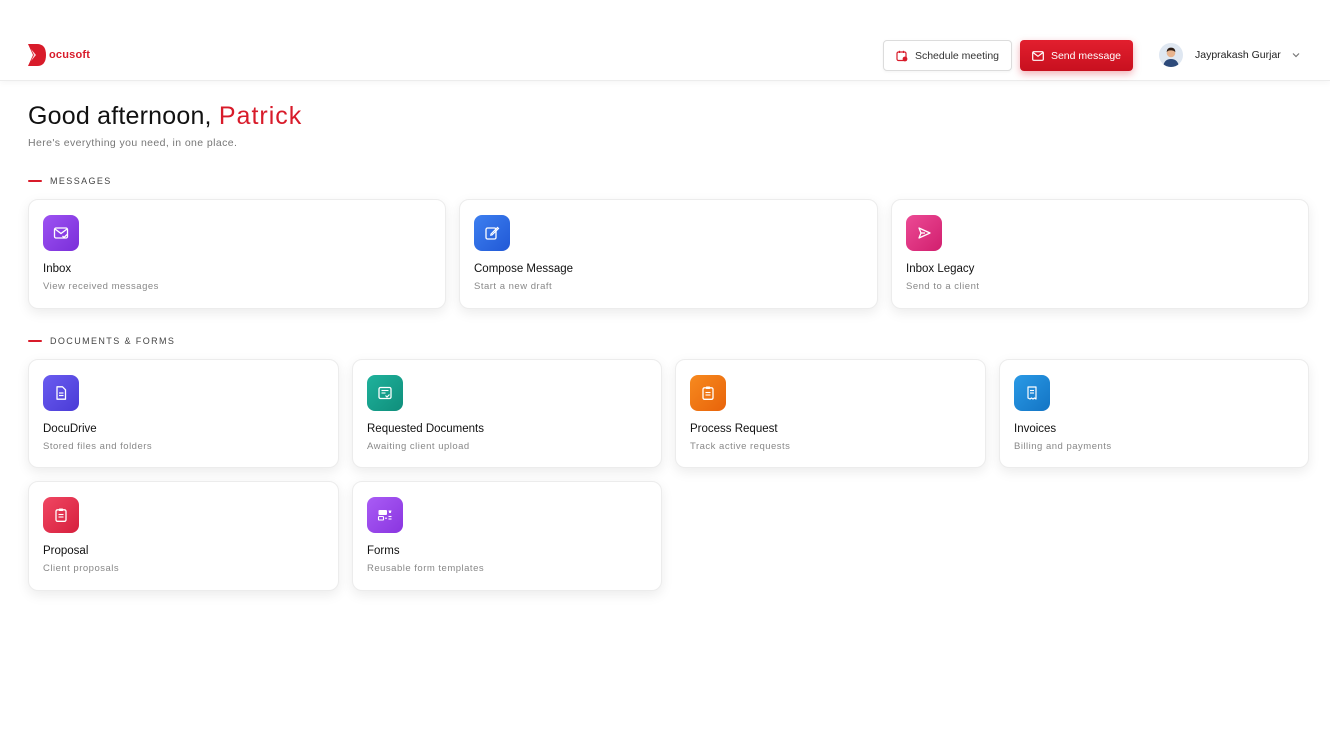 The height and width of the screenshot is (753, 1330). Describe the element at coordinates (237, 254) in the screenshot. I see `card-inbox: Inbox View received messages` at that location.